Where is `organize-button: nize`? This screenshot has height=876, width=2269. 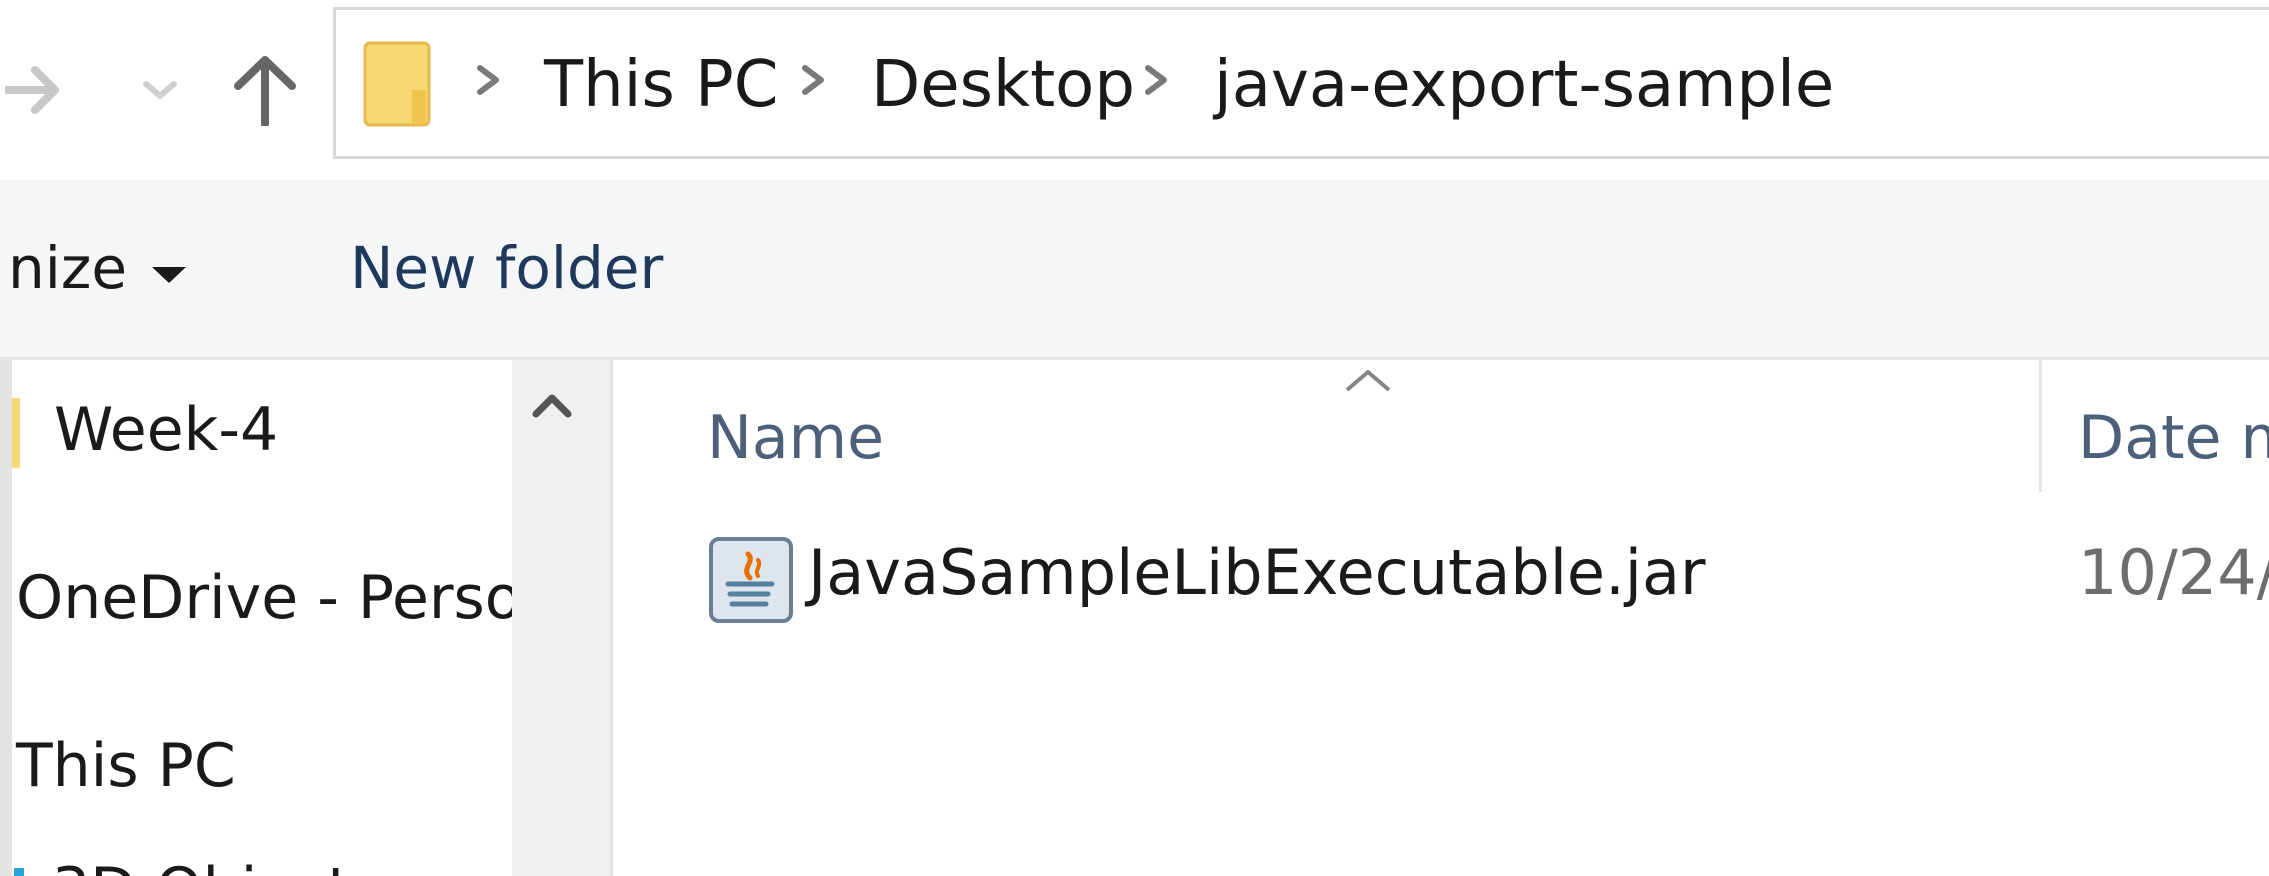
organize-button: nize is located at coordinates (67, 268).